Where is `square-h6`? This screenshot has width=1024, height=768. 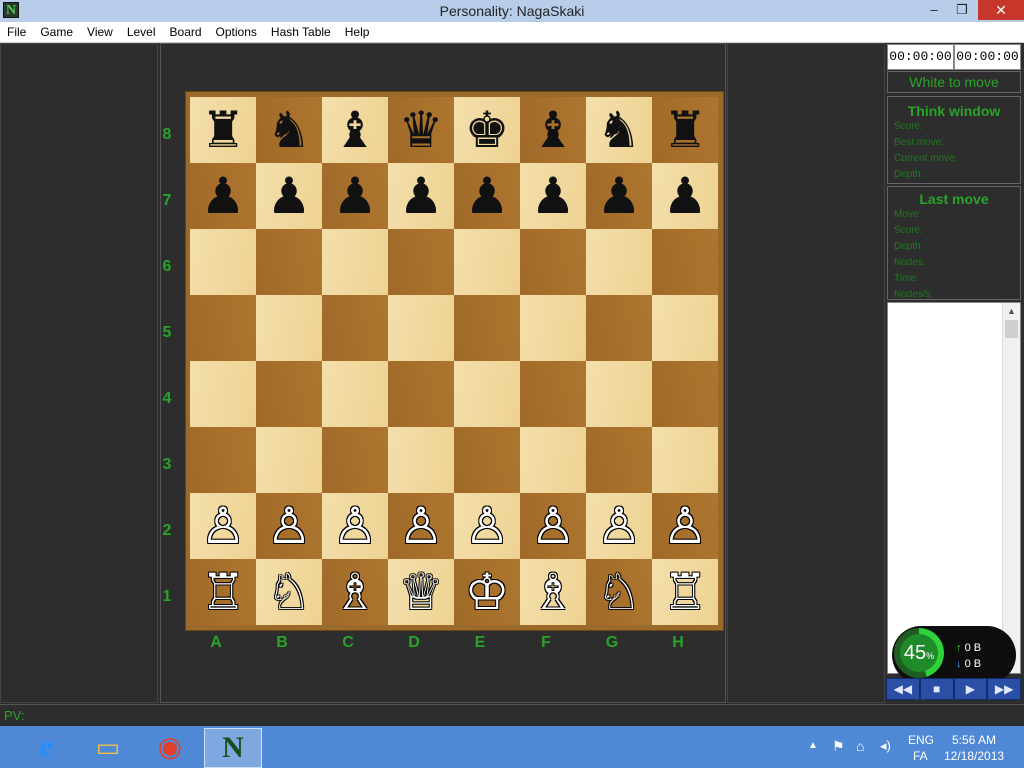
square-h6 is located at coordinates (685, 262).